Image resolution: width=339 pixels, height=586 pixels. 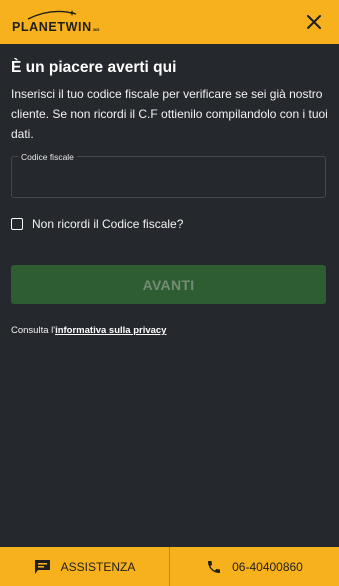 I want to click on forgot-cf-row: Non ricordi il Codice fiscale?, so click(x=97, y=224).